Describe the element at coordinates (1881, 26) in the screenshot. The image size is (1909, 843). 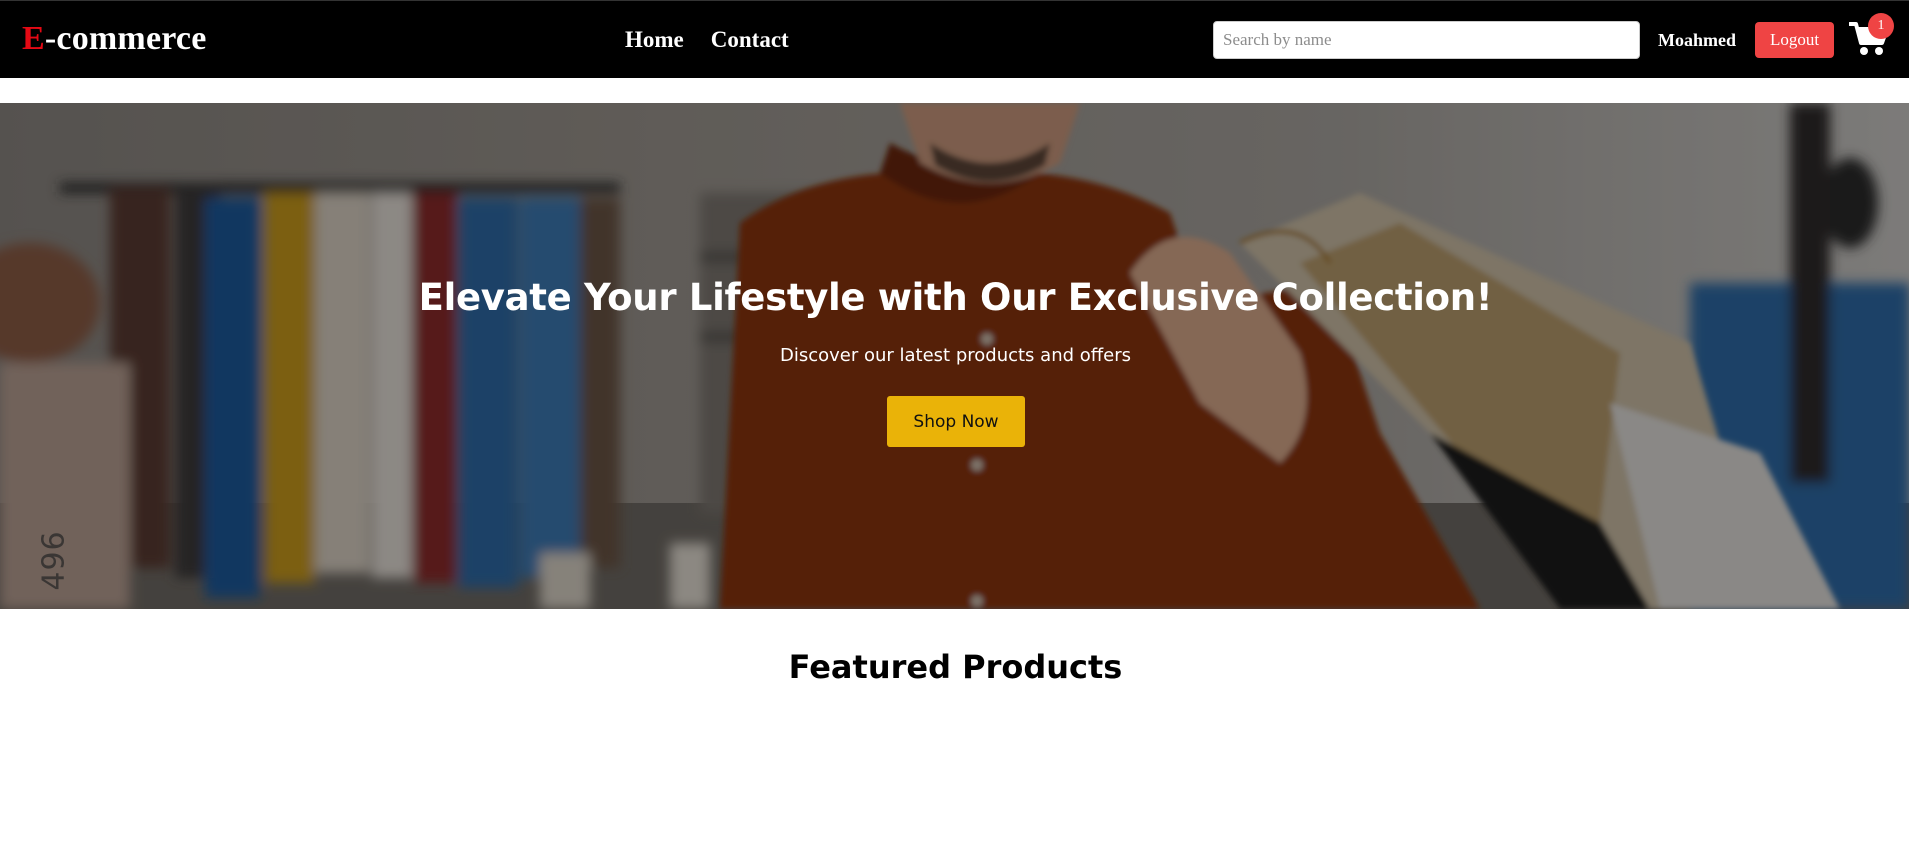
I see `cart-count-badge: 1` at that location.